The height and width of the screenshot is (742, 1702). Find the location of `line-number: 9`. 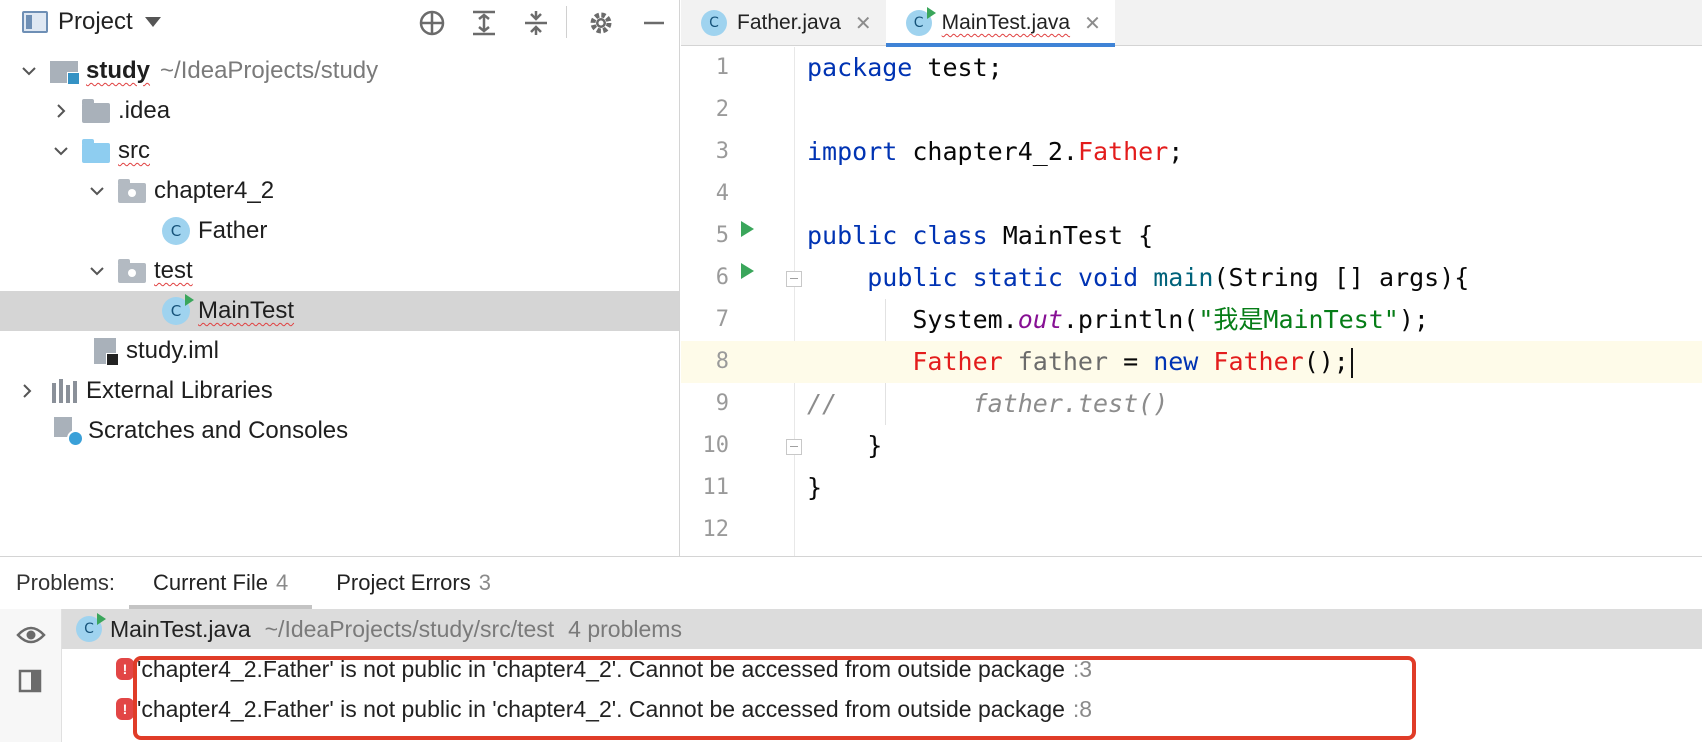

line-number: 9 is located at coordinates (722, 403).